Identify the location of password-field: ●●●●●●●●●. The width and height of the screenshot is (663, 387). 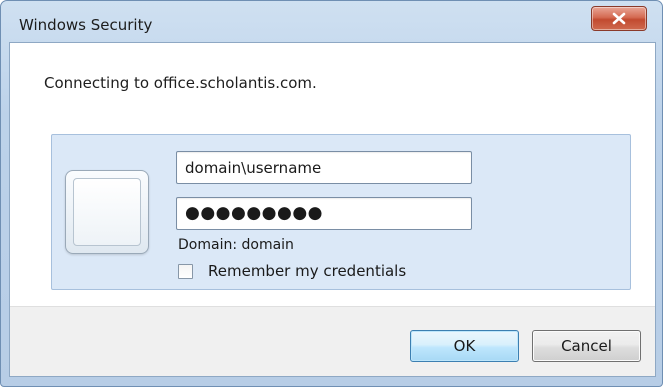
(324, 213).